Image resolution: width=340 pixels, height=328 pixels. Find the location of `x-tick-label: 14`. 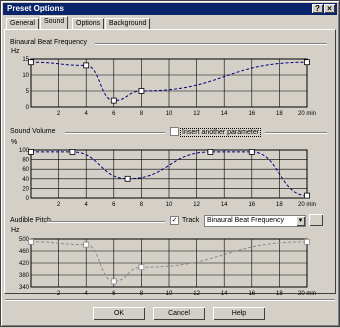

x-tick-label: 14 is located at coordinates (224, 294).